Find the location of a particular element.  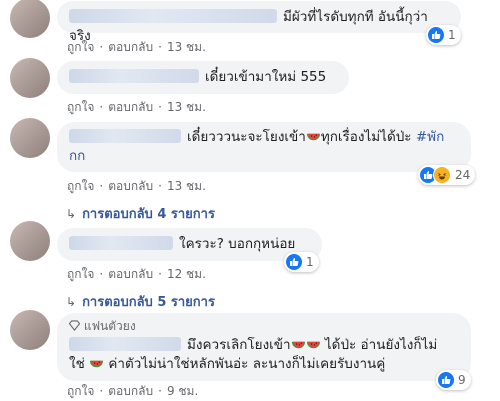

comment-text: เดี๋ยวววนะจะโยงเข้า is located at coordinates (246, 137).